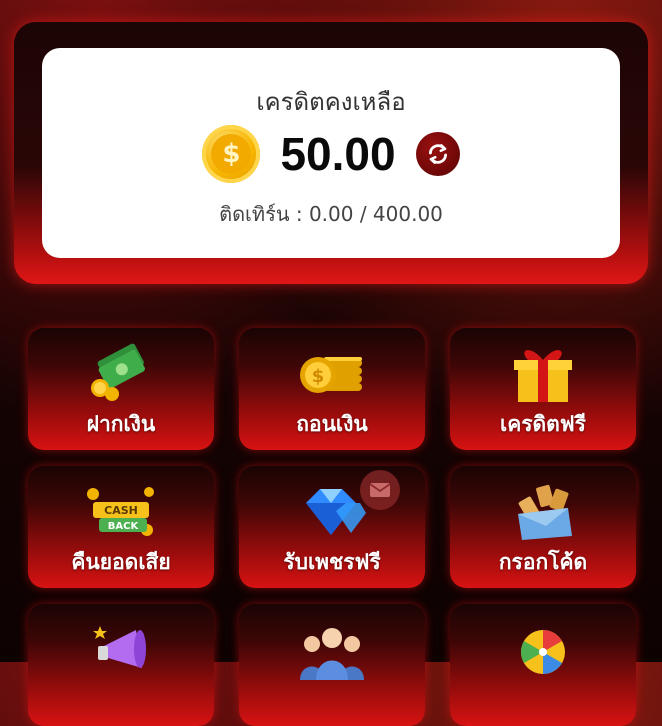 The height and width of the screenshot is (726, 662). What do you see at coordinates (331, 102) in the screenshot?
I see `credit-title: เครดิตคงเหลือ` at bounding box center [331, 102].